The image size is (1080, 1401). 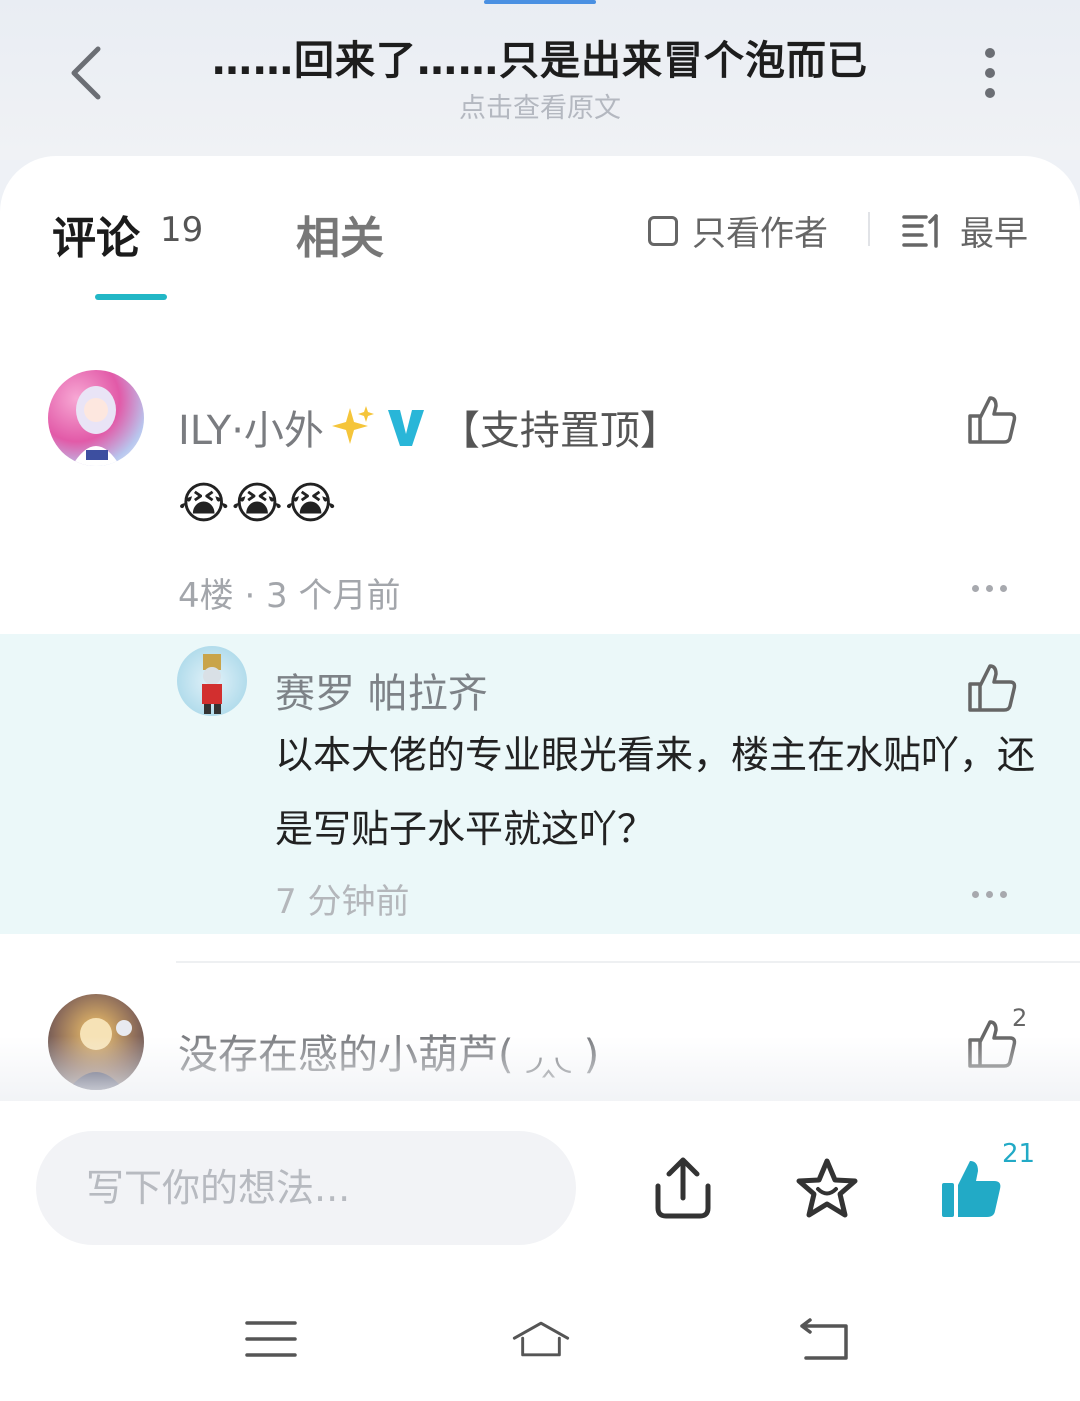 I want to click on avatar, so click(x=96, y=418).